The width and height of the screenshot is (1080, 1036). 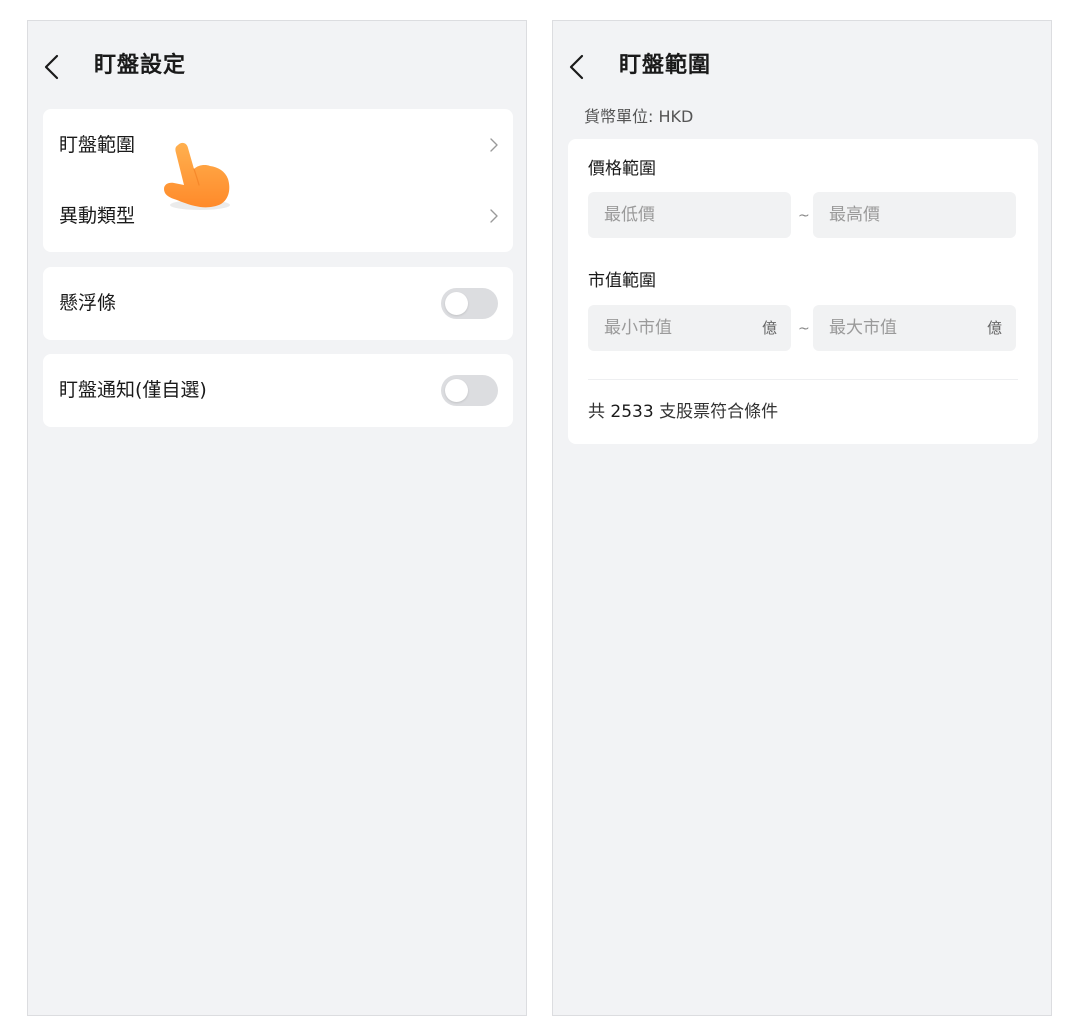 What do you see at coordinates (638, 328) in the screenshot?
I see `input-placeholder: 最小市值` at bounding box center [638, 328].